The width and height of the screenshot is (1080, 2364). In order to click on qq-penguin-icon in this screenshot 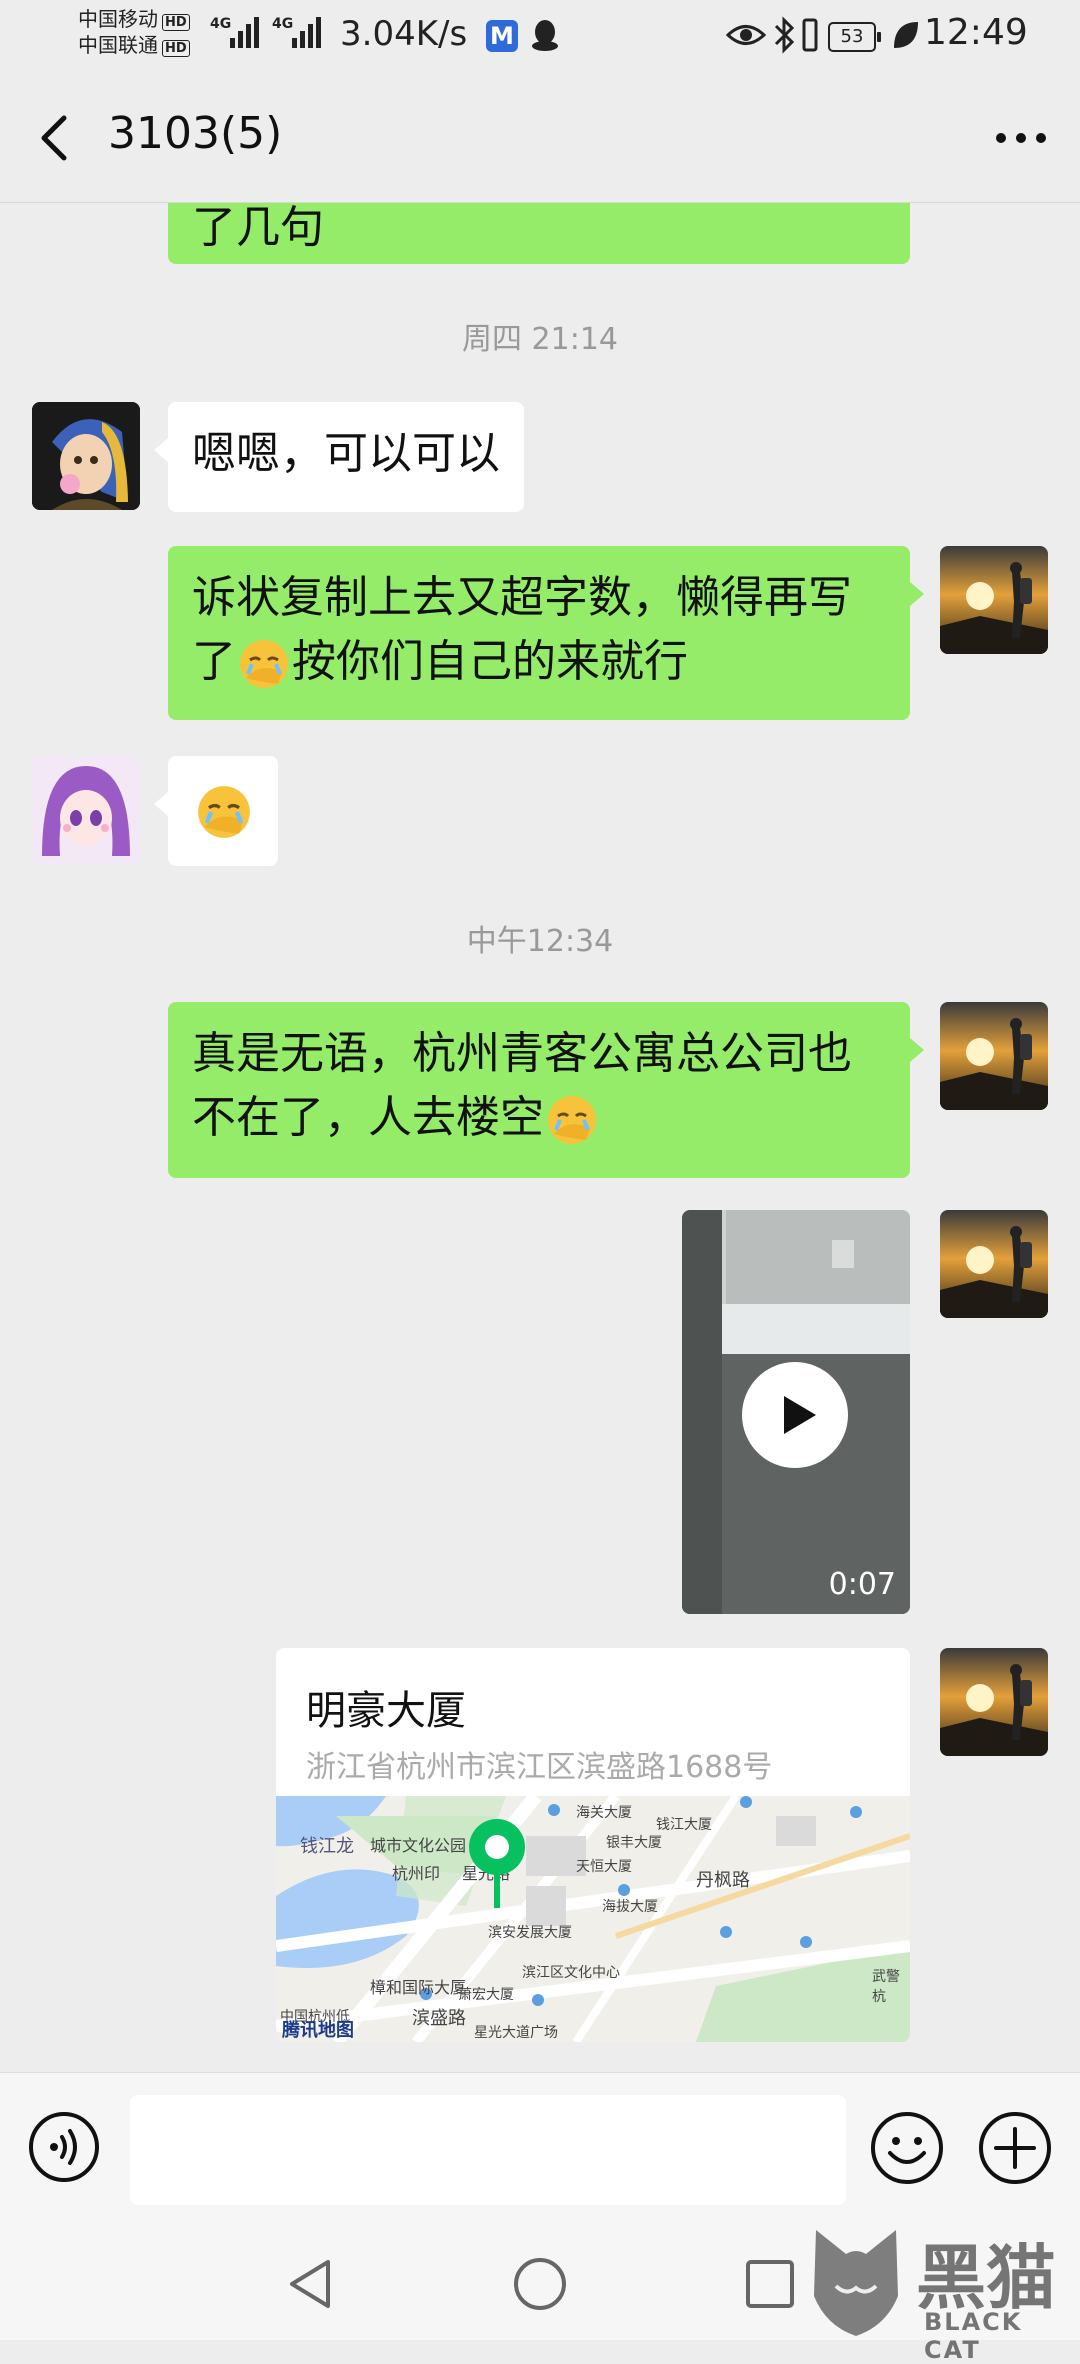, I will do `click(545, 35)`.